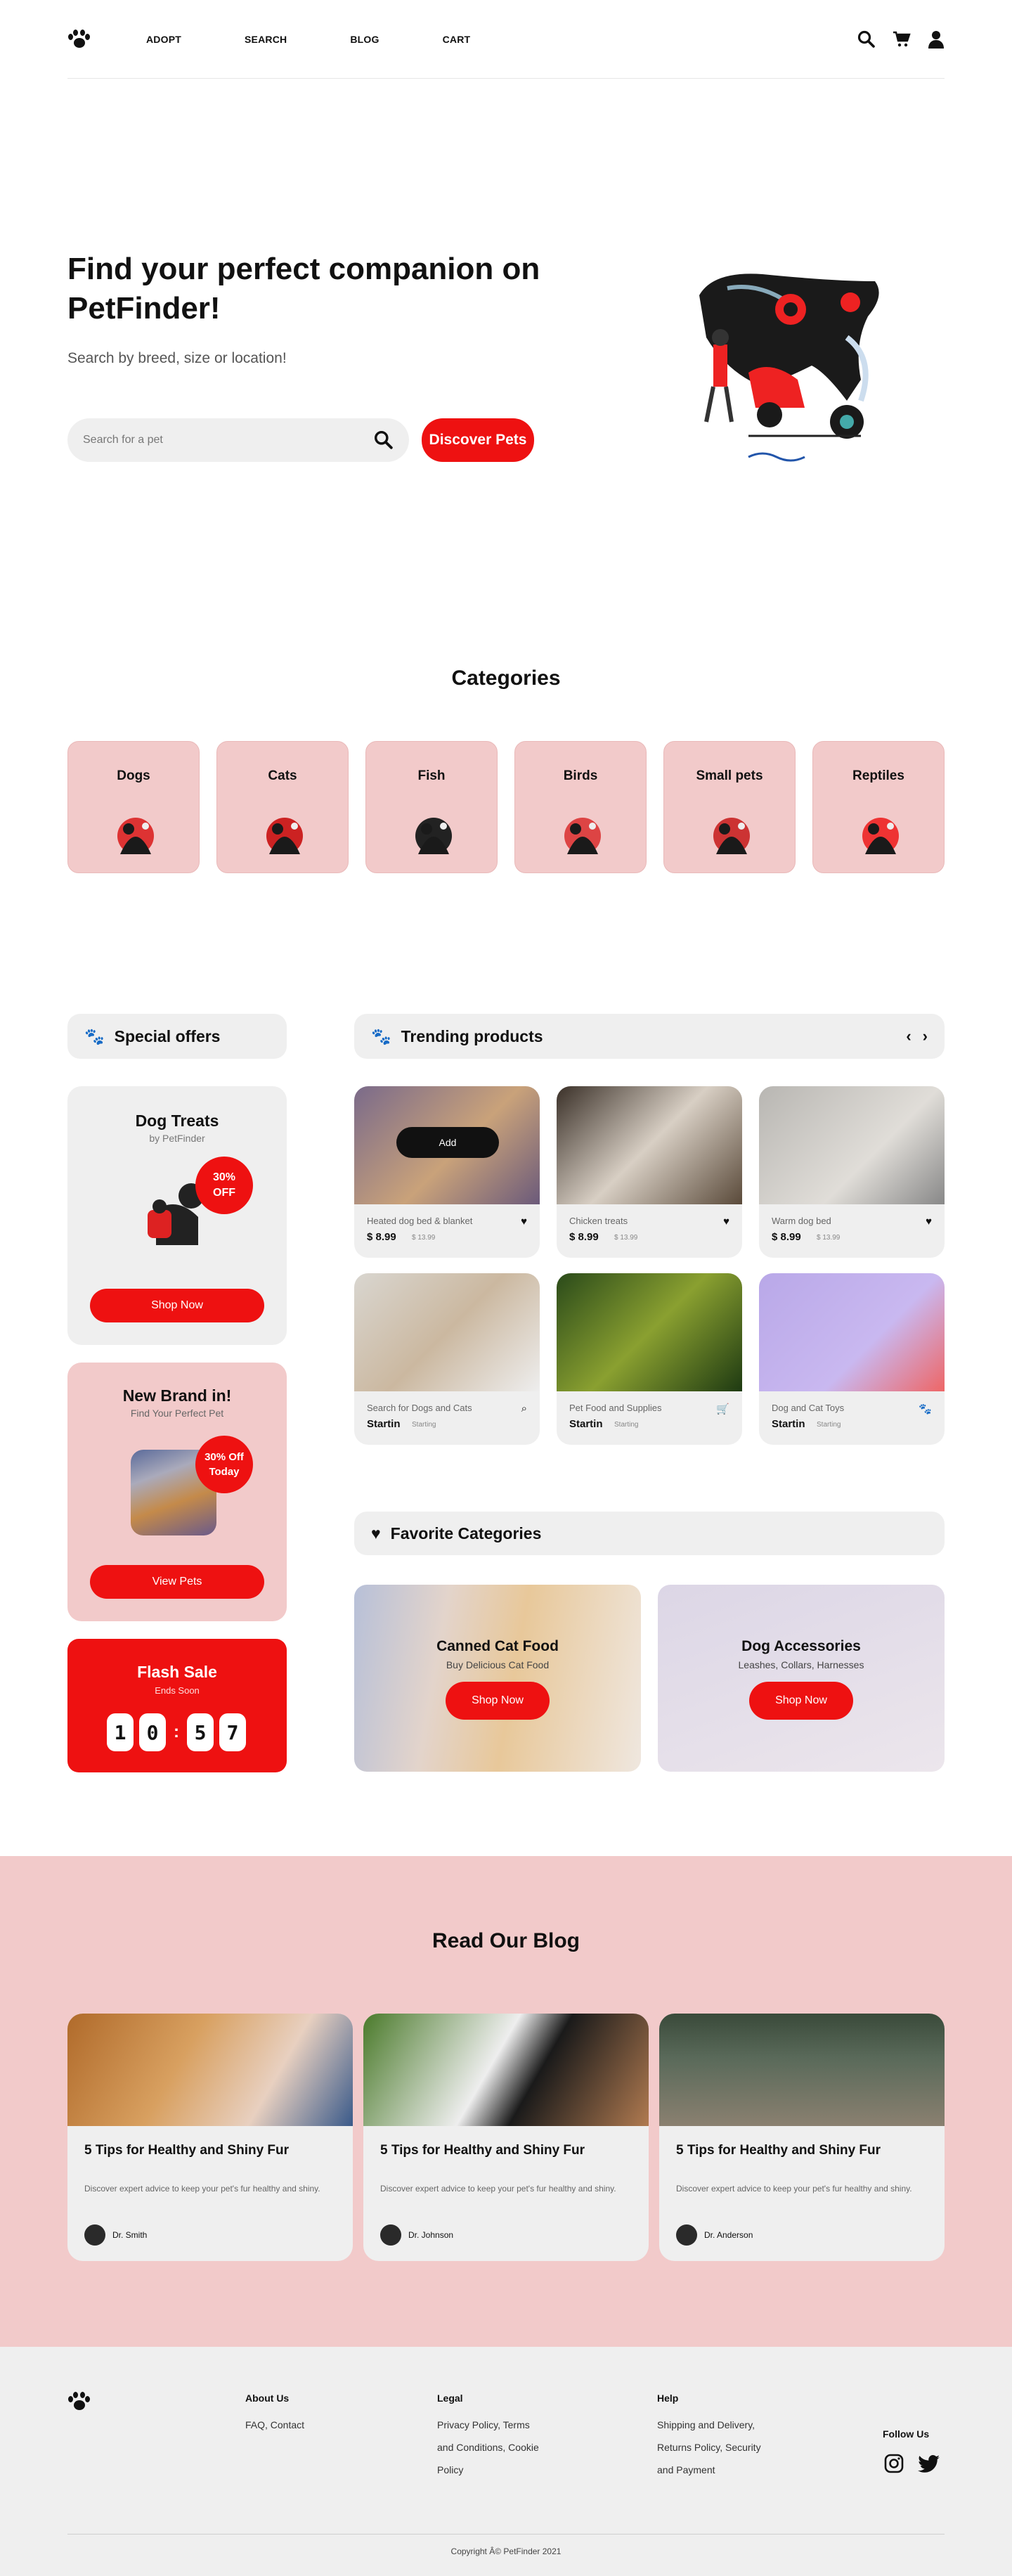 This screenshot has height=2576, width=1012. I want to click on footer-link: and Conditions, Cookie, so click(488, 2447).